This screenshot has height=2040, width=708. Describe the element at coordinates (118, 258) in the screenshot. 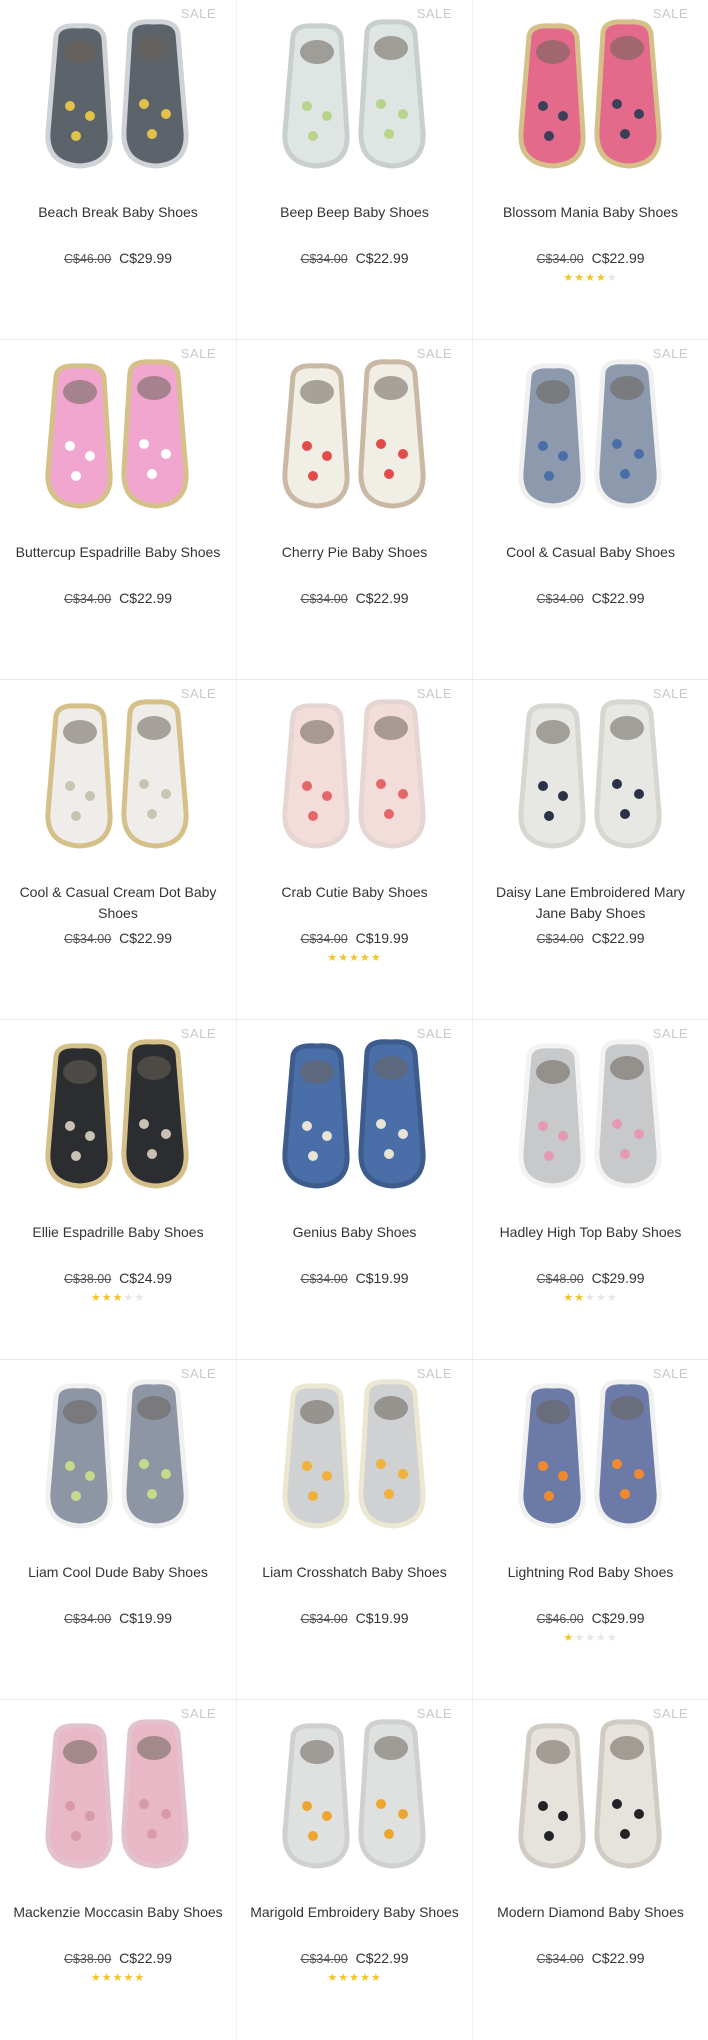

I see `product-price: C$46.00 C$29.99` at that location.